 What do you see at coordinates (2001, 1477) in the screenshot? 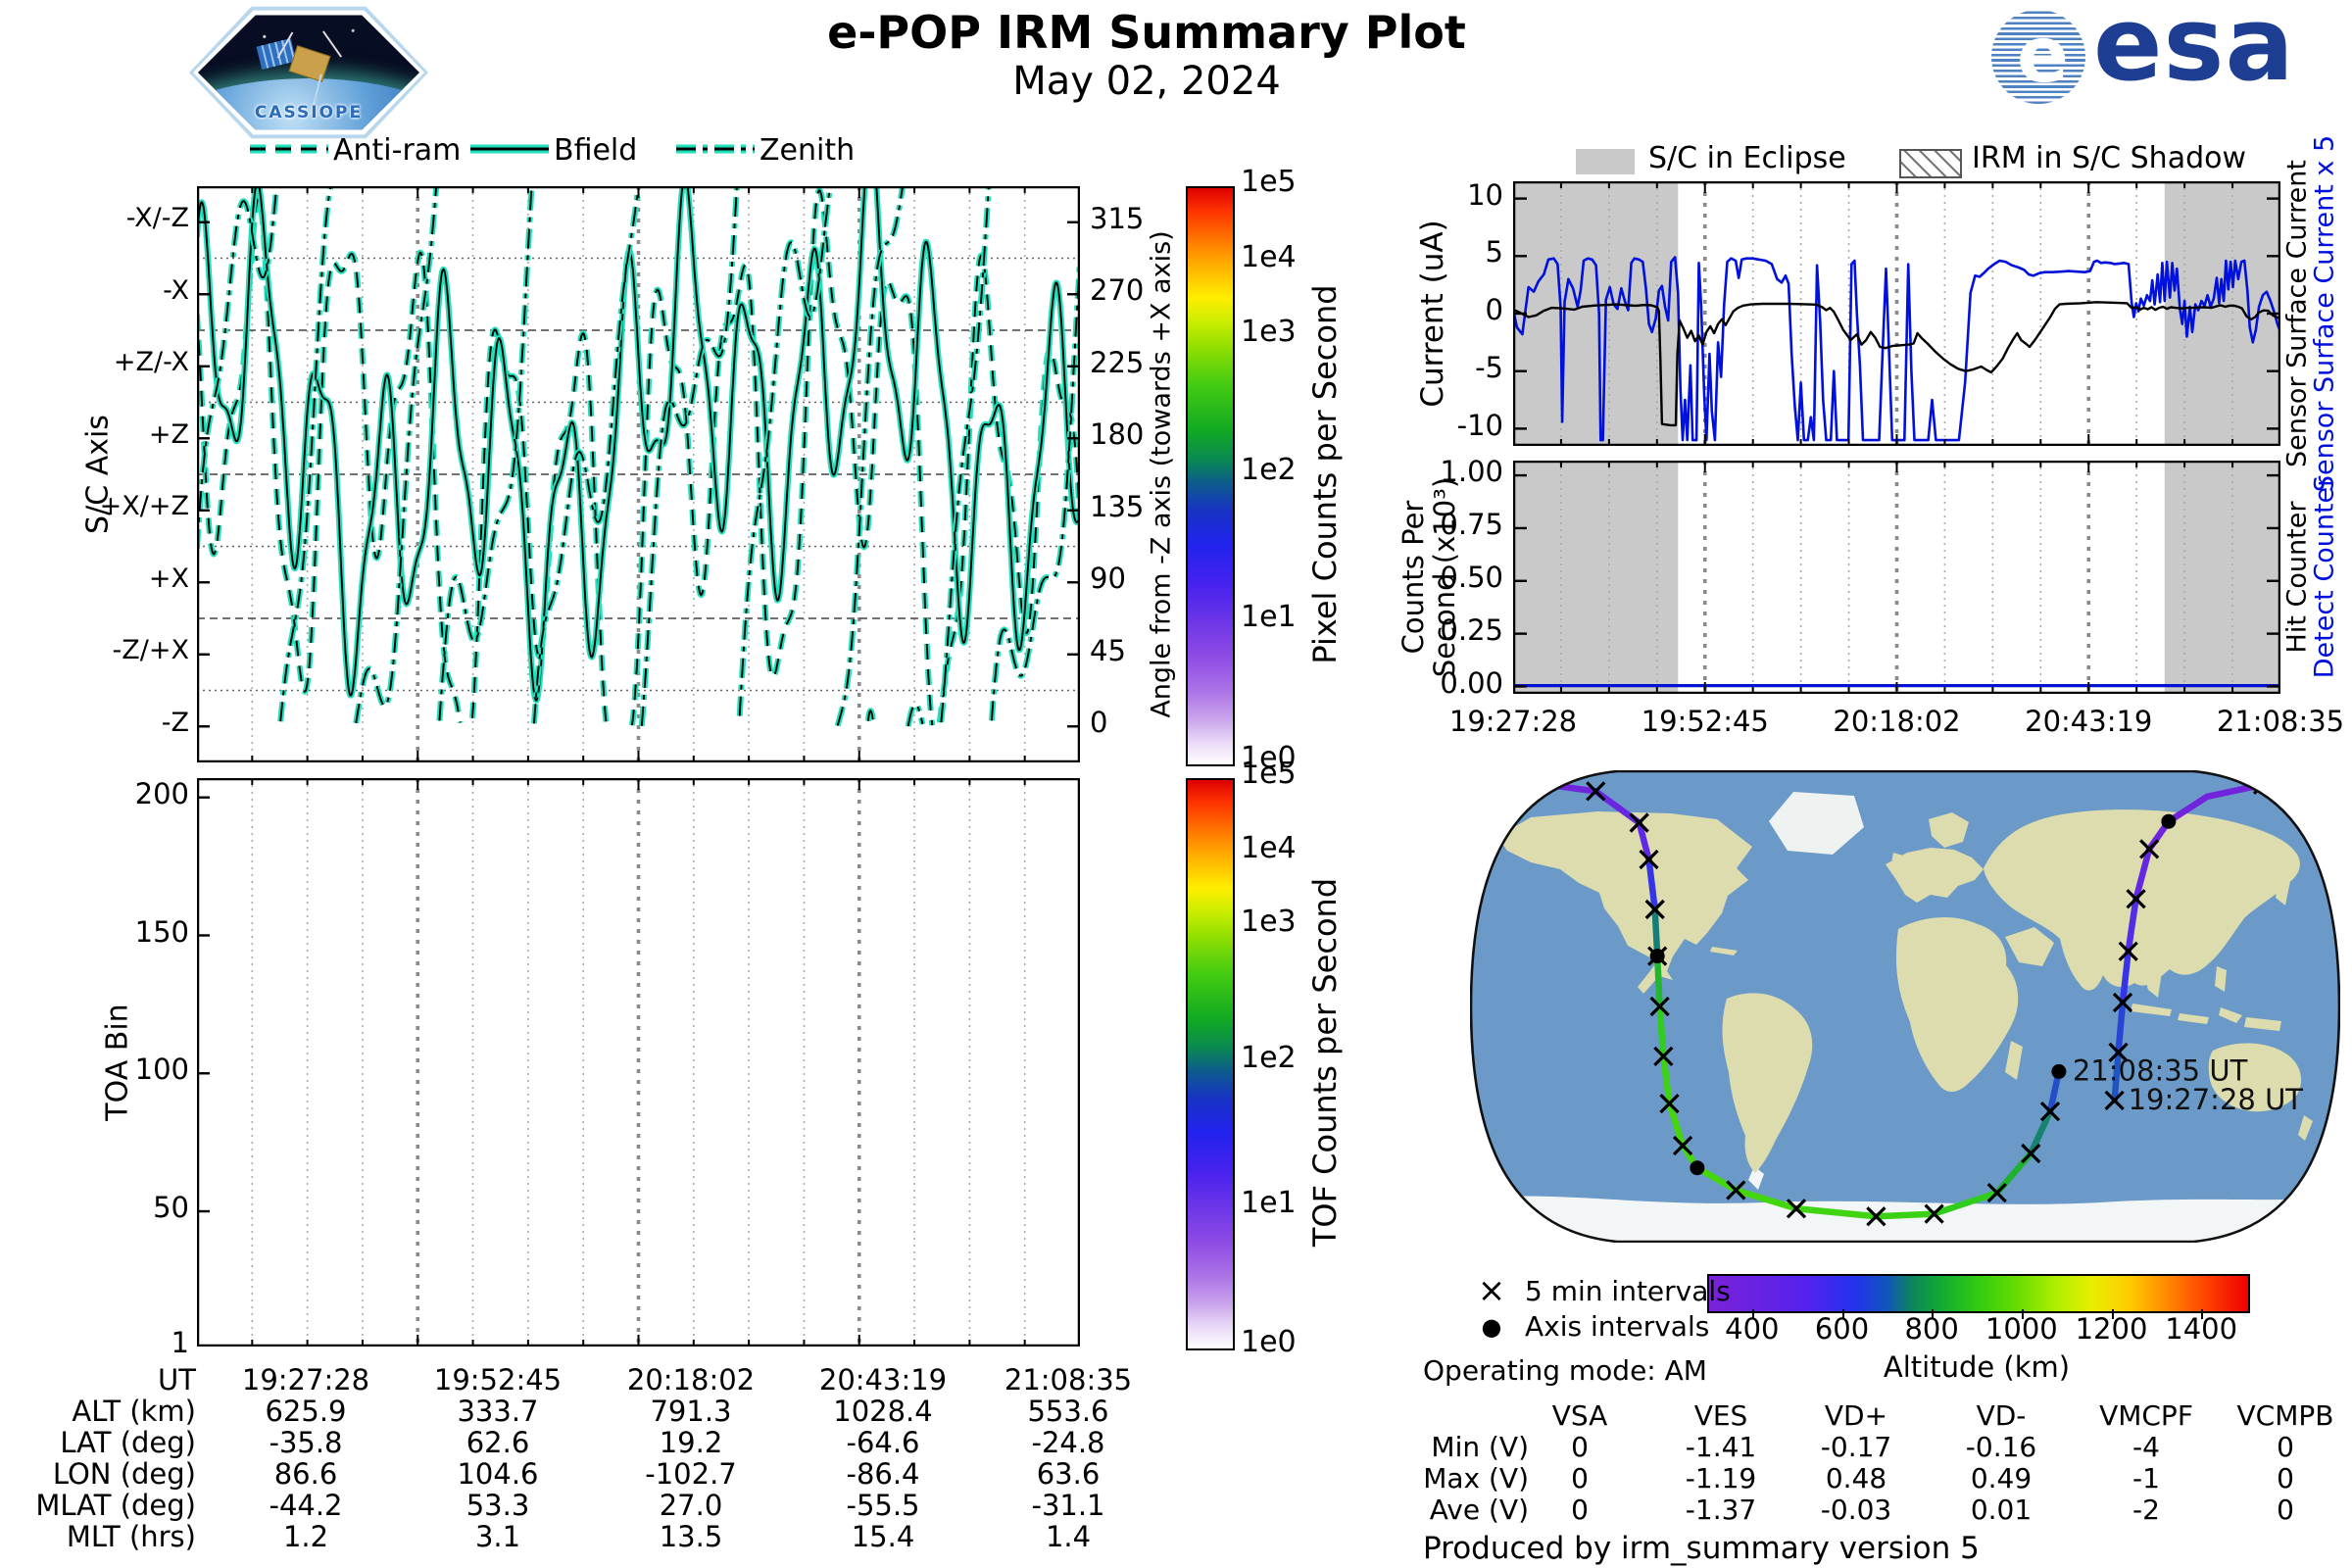
I see `voltage-cell: 0.49` at bounding box center [2001, 1477].